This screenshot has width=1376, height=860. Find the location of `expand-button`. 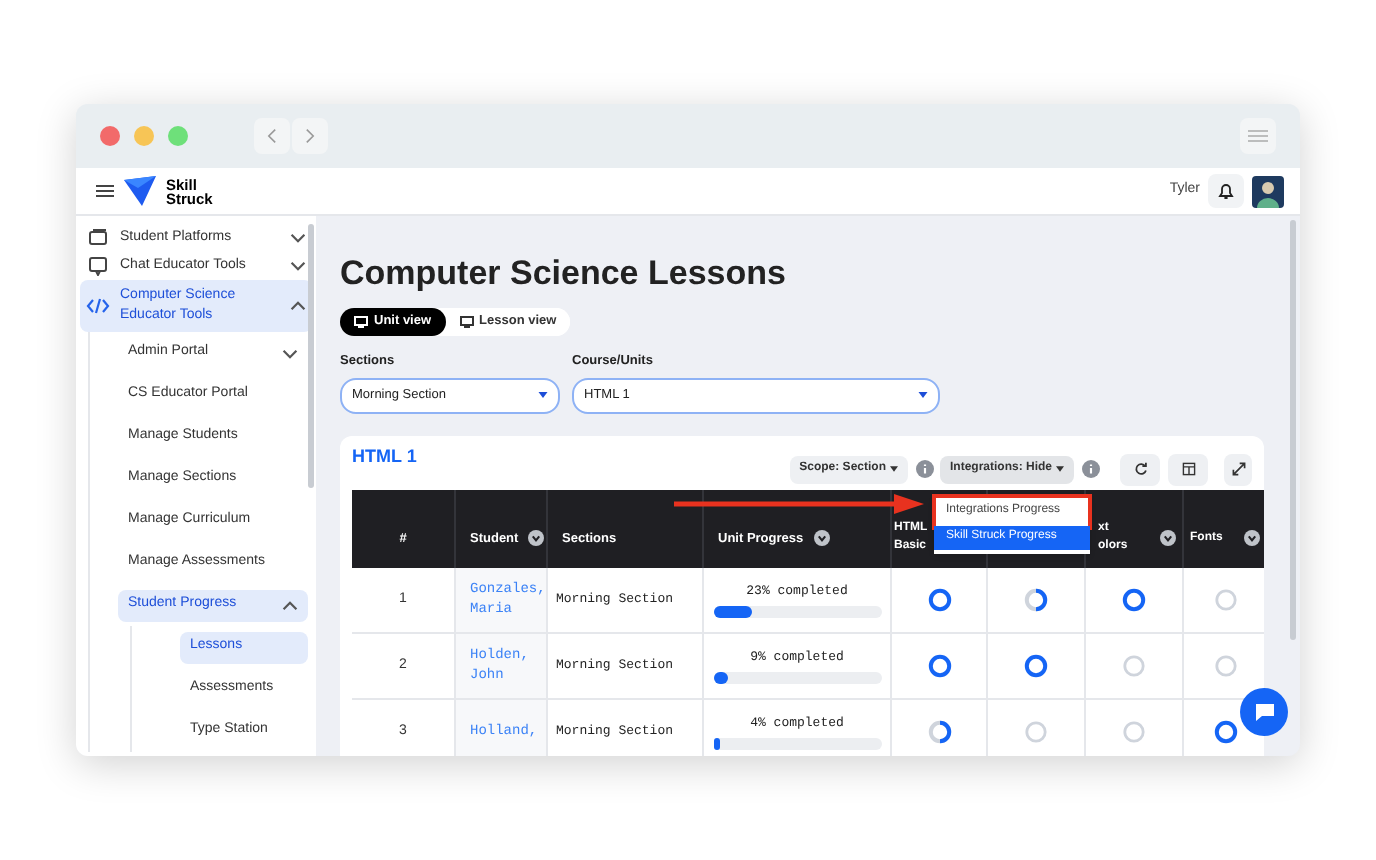

expand-button is located at coordinates (1238, 469).